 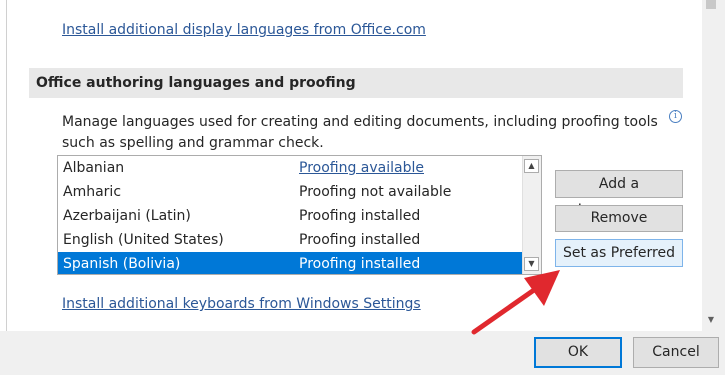 What do you see at coordinates (290, 216) in the screenshot?
I see `language-row: Azerbaijani (Latin) Proofing installed` at bounding box center [290, 216].